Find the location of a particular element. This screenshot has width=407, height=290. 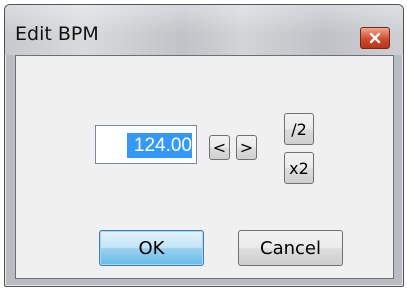

increase-bpm-button: > is located at coordinates (246, 147).